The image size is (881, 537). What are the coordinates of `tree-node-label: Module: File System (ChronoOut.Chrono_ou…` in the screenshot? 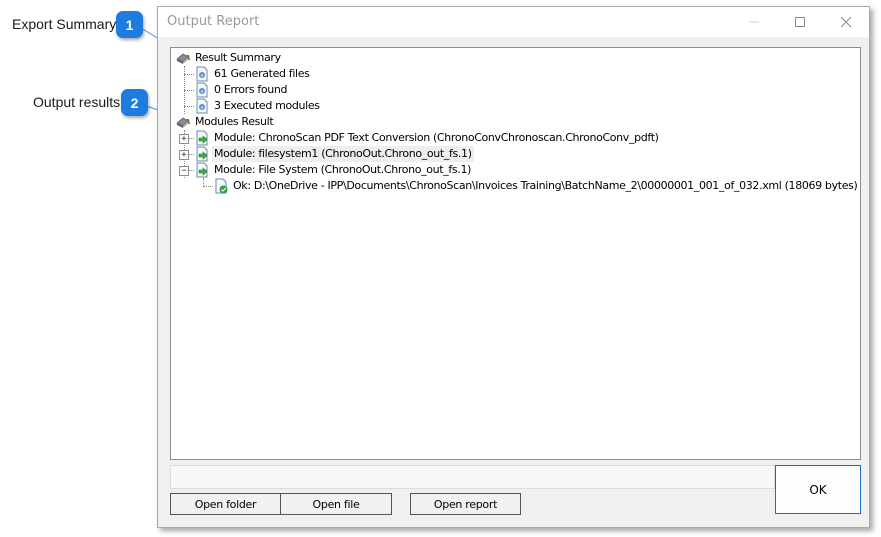 It's located at (343, 169).